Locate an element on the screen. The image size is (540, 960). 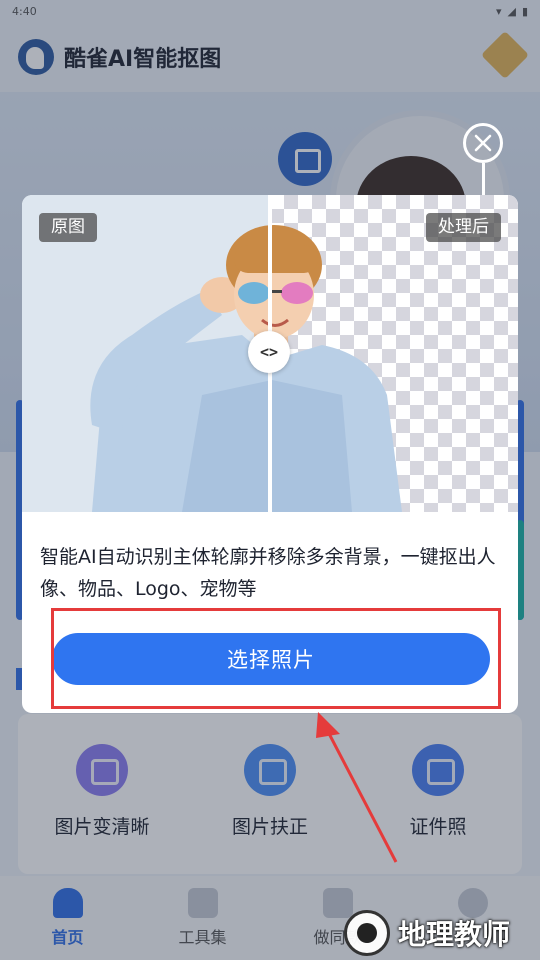
feature-description: 智能AI自动识别主体轮廓并移除多余背景，一键抠出人像、物品、Logo、宠物等 is located at coordinates (268, 573).